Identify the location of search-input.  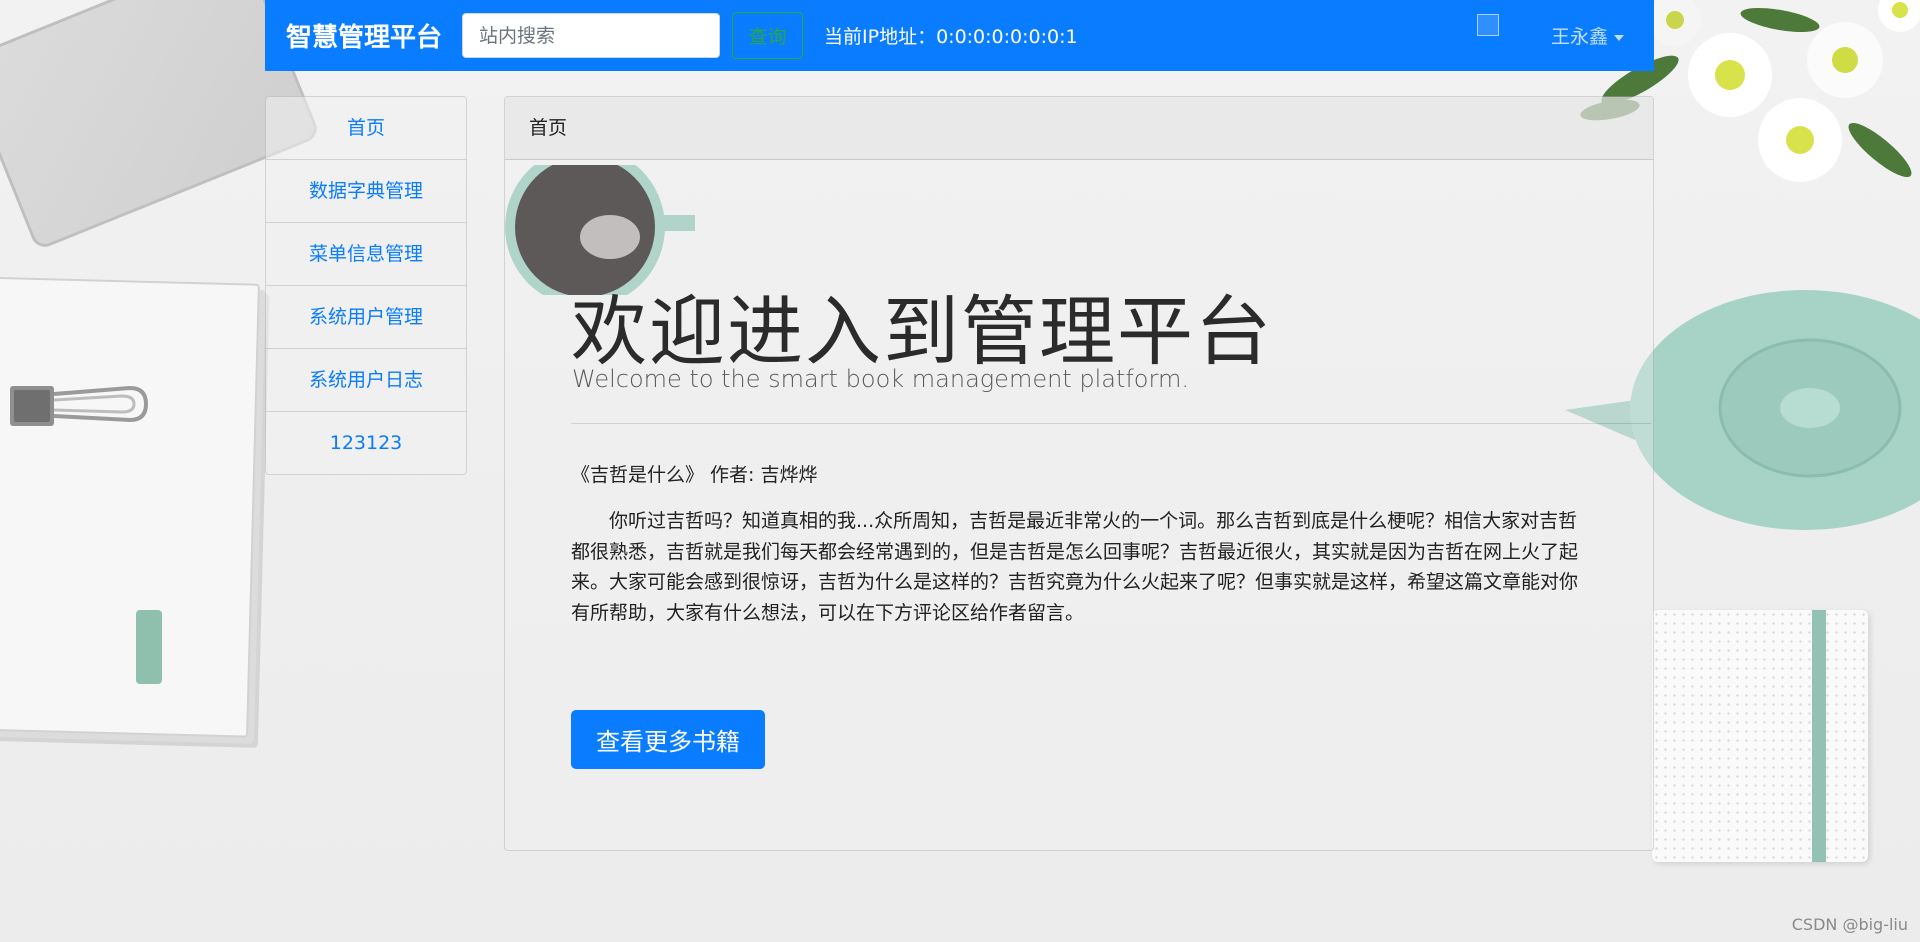
(591, 35).